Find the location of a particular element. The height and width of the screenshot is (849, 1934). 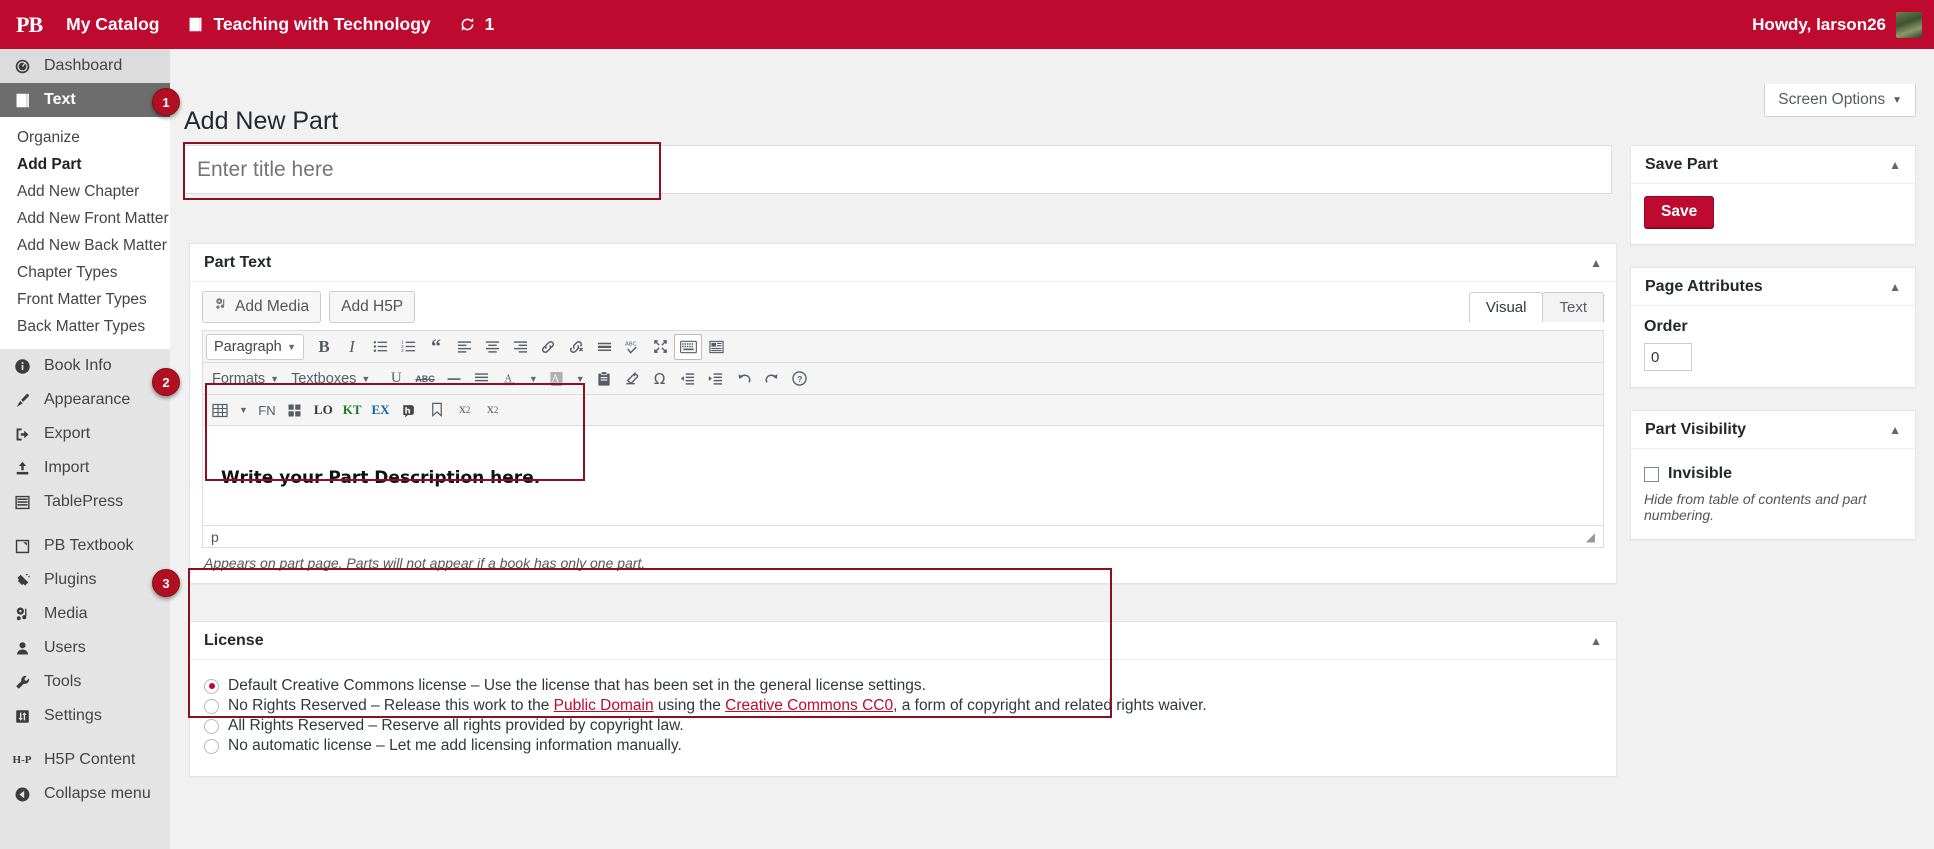

sidebar-item-collapse-menu: Collapse menu is located at coordinates (85, 794).